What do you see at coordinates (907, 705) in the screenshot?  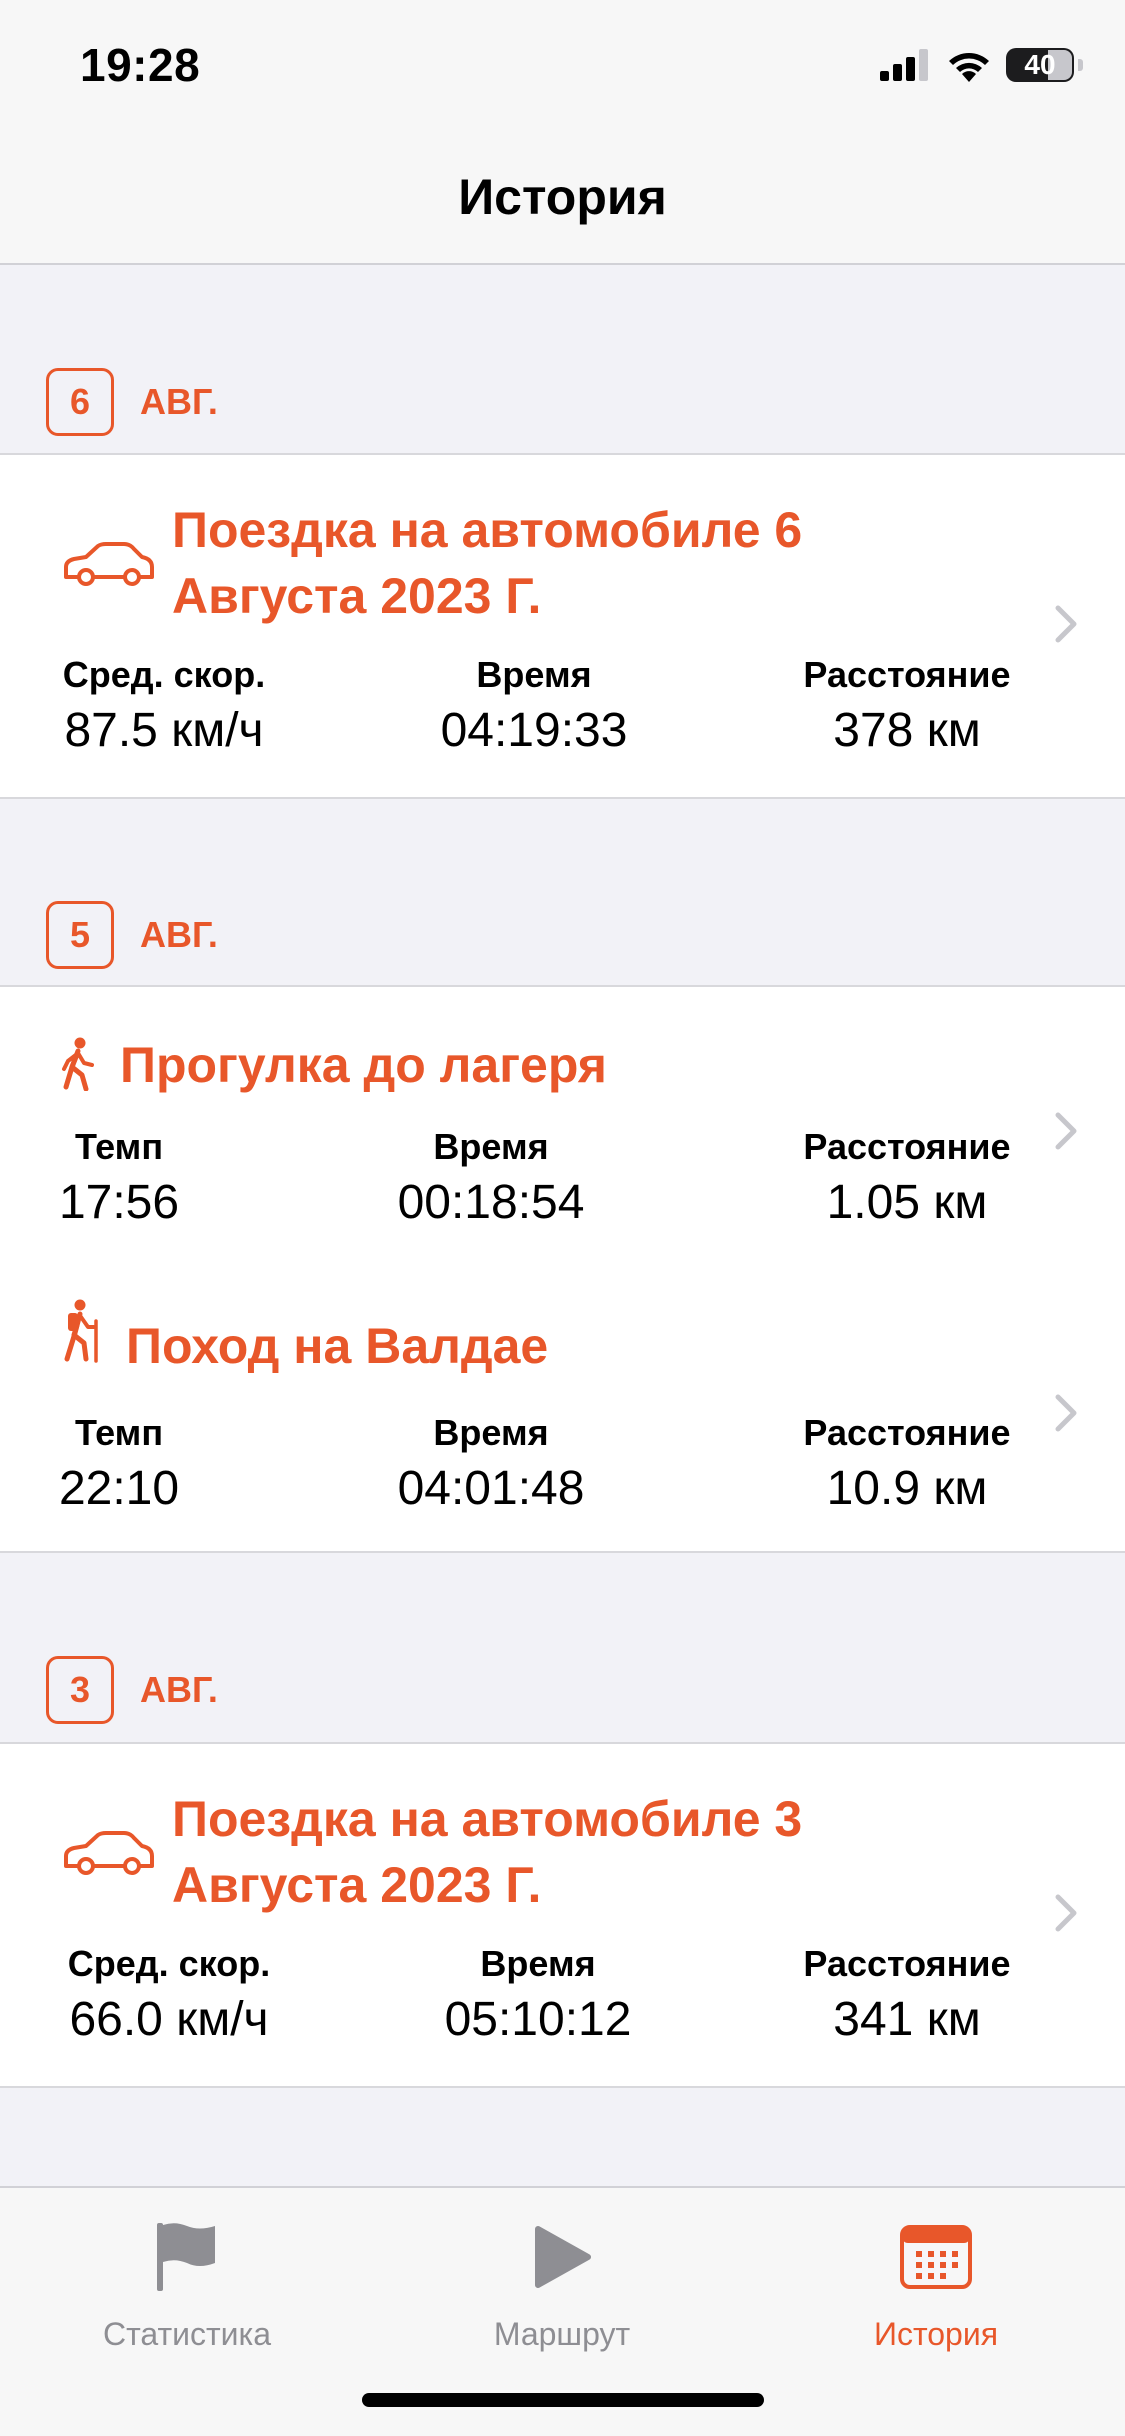 I see `stat-distance: Расстояние 378 км` at bounding box center [907, 705].